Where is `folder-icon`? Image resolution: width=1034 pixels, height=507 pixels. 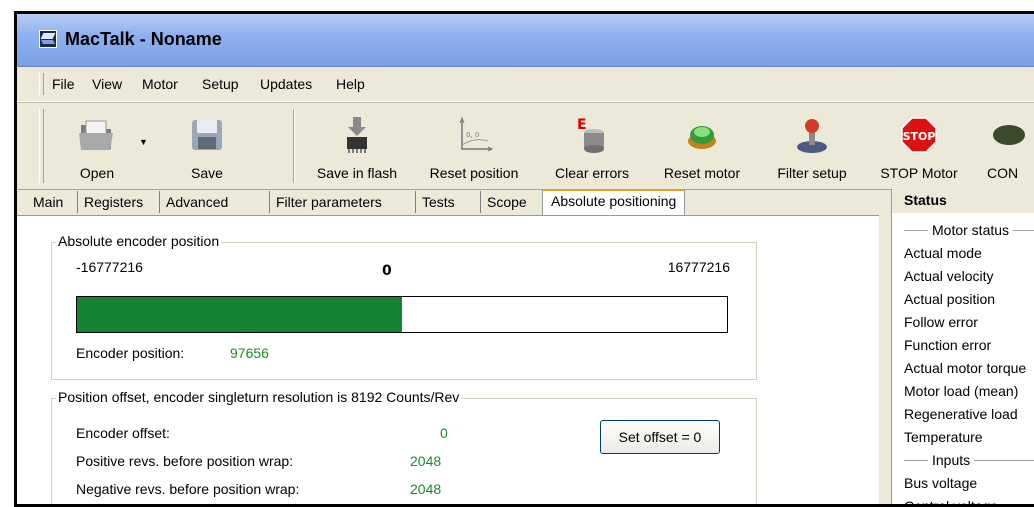
folder-icon is located at coordinates (96, 135).